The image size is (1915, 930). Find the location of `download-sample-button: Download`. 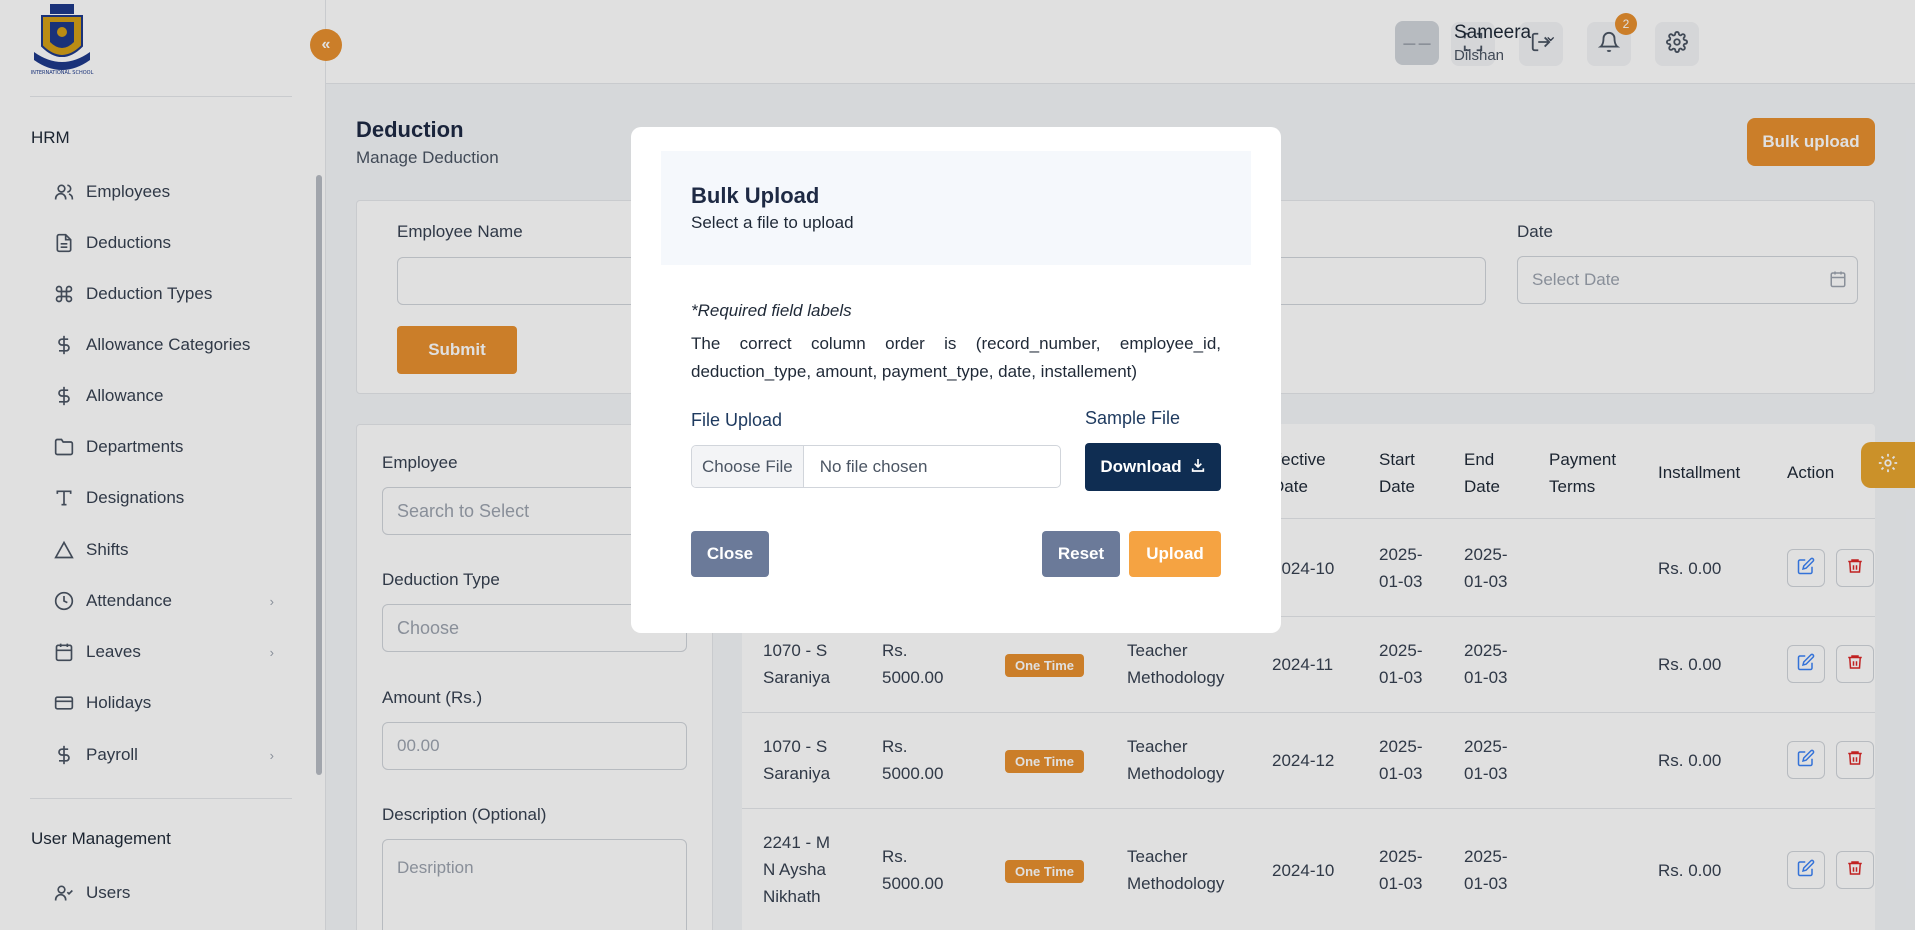

download-sample-button: Download is located at coordinates (1153, 467).